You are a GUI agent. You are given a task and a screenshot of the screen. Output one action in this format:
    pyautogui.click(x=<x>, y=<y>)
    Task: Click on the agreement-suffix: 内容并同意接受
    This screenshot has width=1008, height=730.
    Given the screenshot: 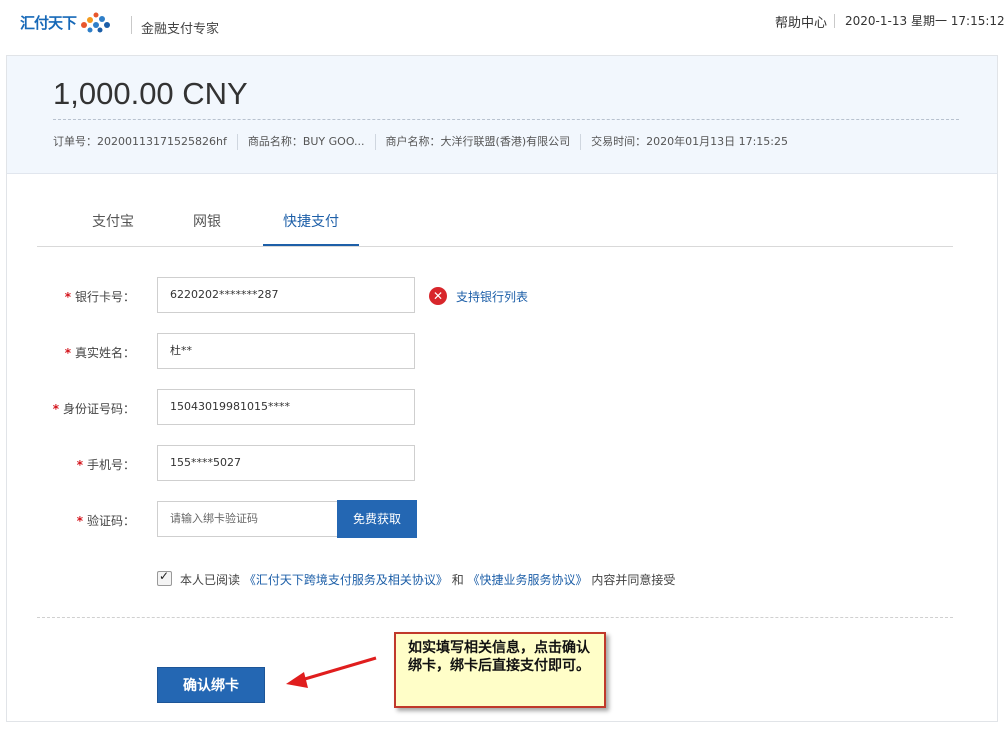 What is the action you would take?
    pyautogui.click(x=633, y=580)
    